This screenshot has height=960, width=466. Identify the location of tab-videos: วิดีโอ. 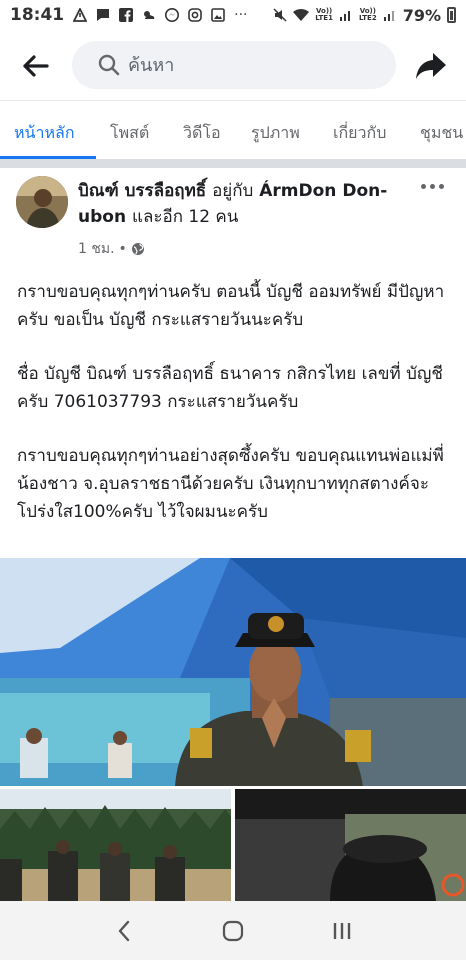
(202, 133).